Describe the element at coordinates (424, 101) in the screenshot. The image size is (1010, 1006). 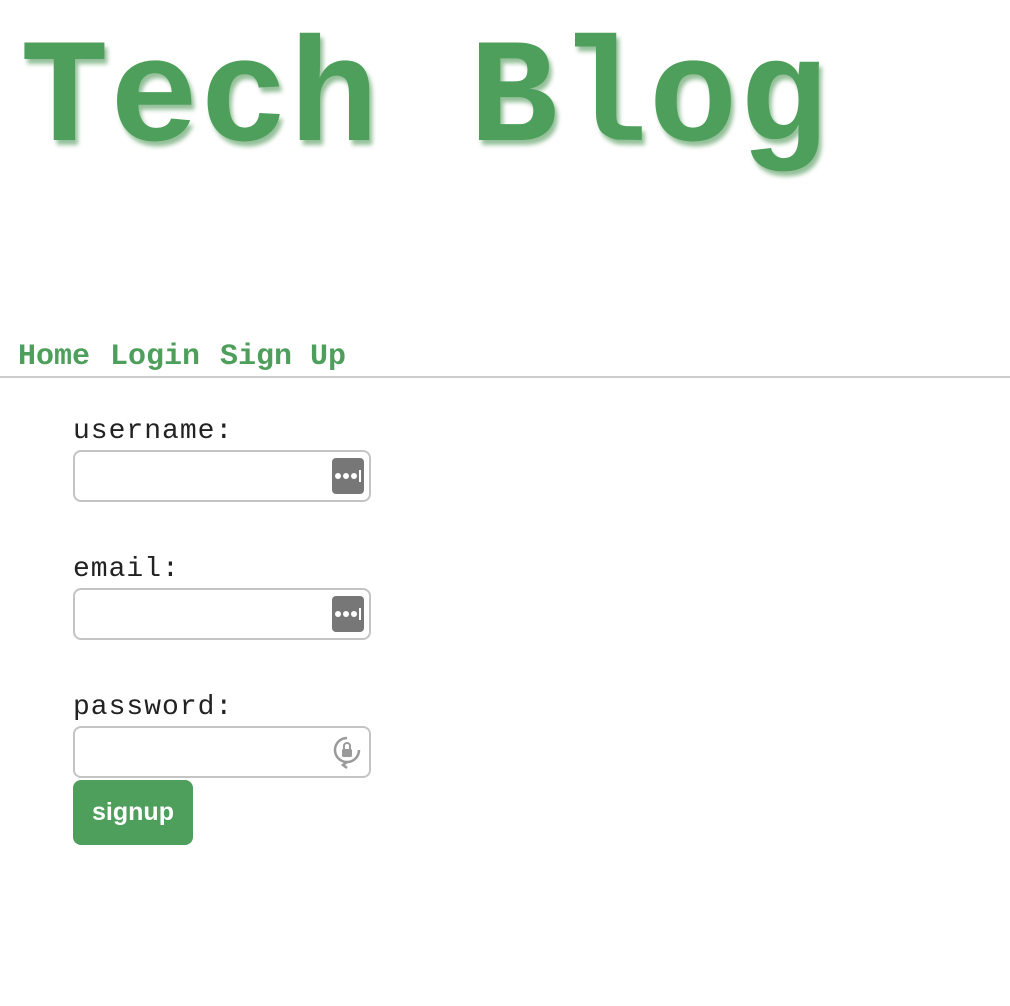
I see `site-title: Tech Blog` at that location.